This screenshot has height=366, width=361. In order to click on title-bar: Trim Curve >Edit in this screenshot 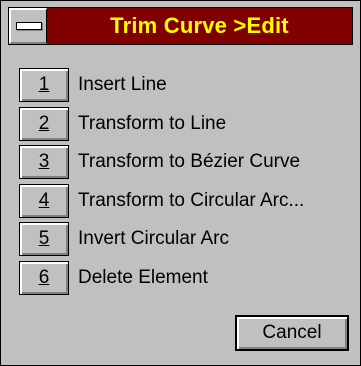, I will do `click(180, 26)`.